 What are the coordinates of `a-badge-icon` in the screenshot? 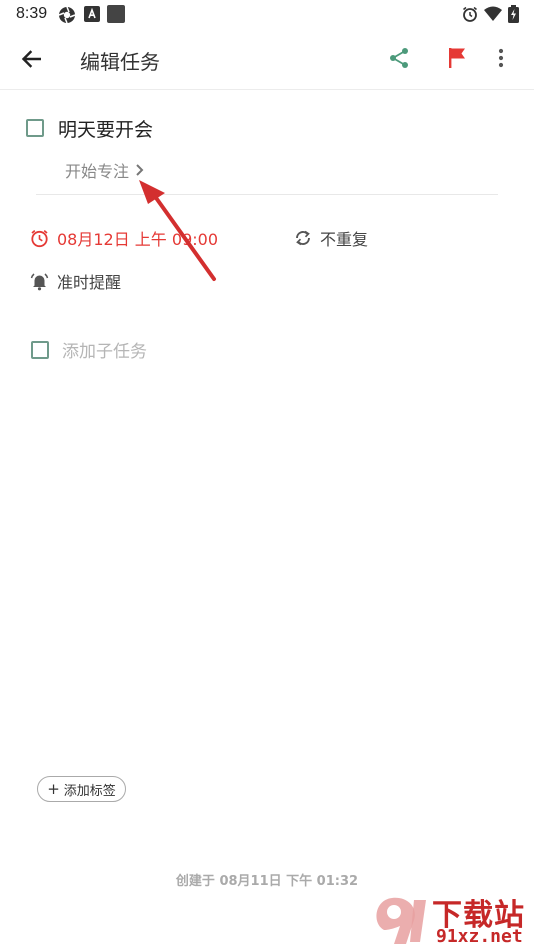 It's located at (92, 16).